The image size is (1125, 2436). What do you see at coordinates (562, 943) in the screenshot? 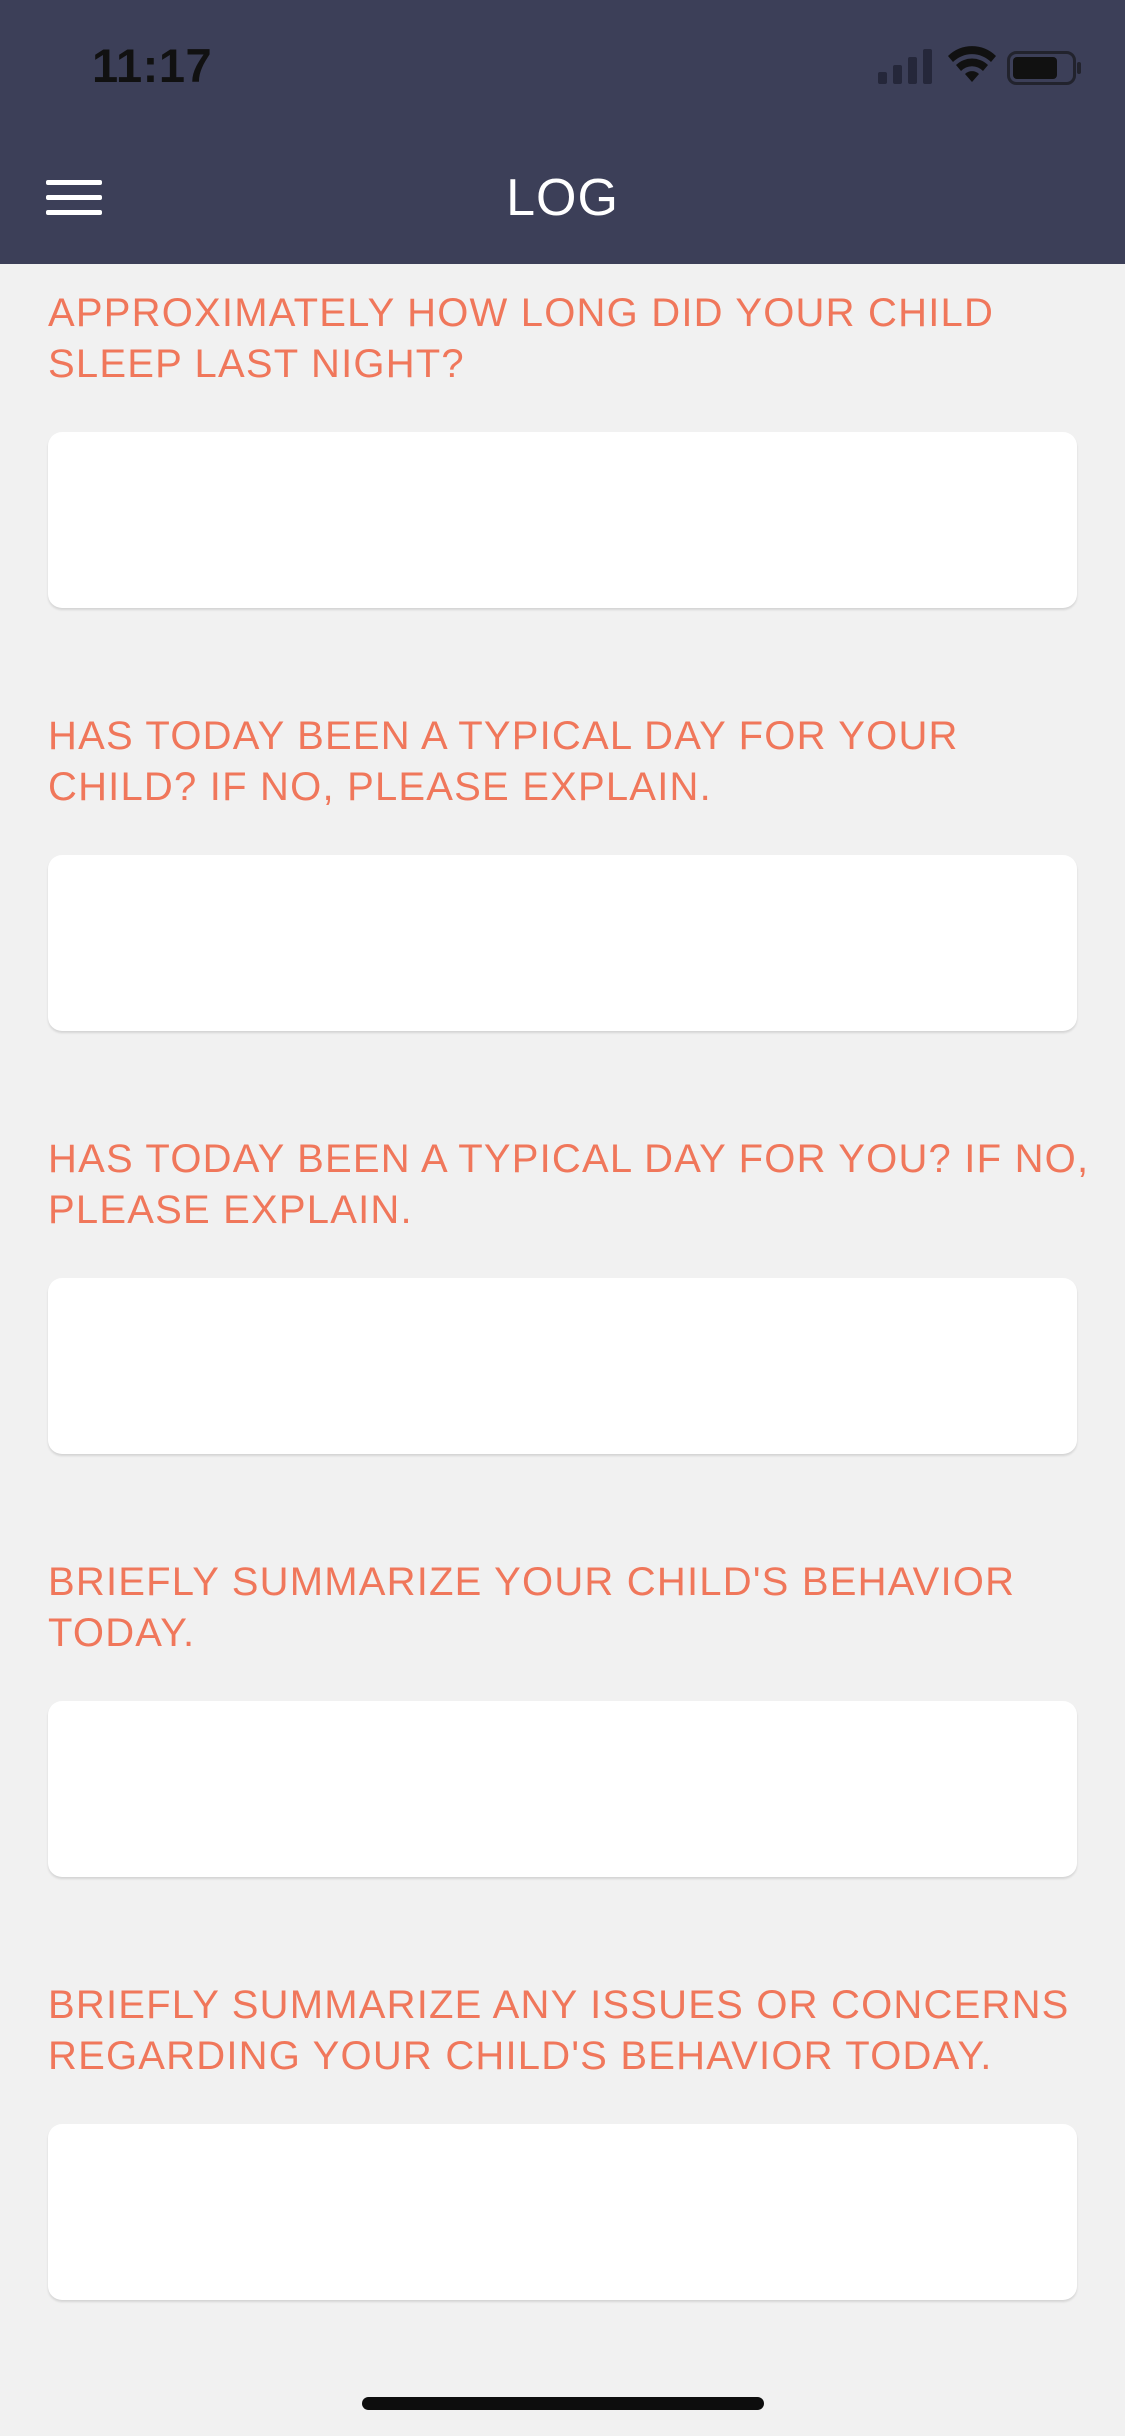
I see `child-typical-day-answer-field` at bounding box center [562, 943].